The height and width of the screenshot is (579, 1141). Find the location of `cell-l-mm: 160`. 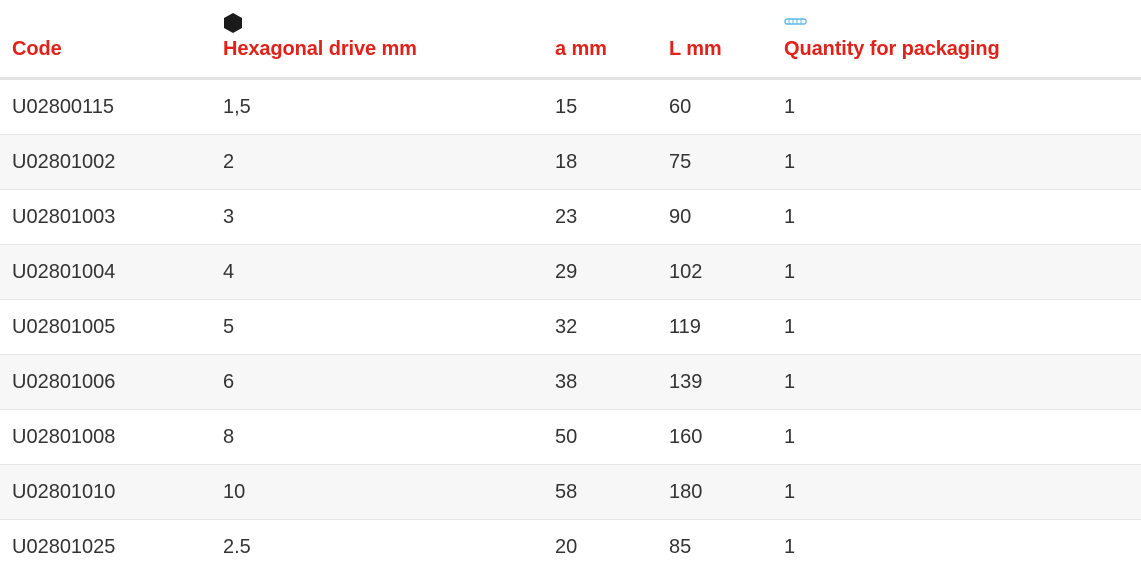

cell-l-mm: 160 is located at coordinates (686, 437).